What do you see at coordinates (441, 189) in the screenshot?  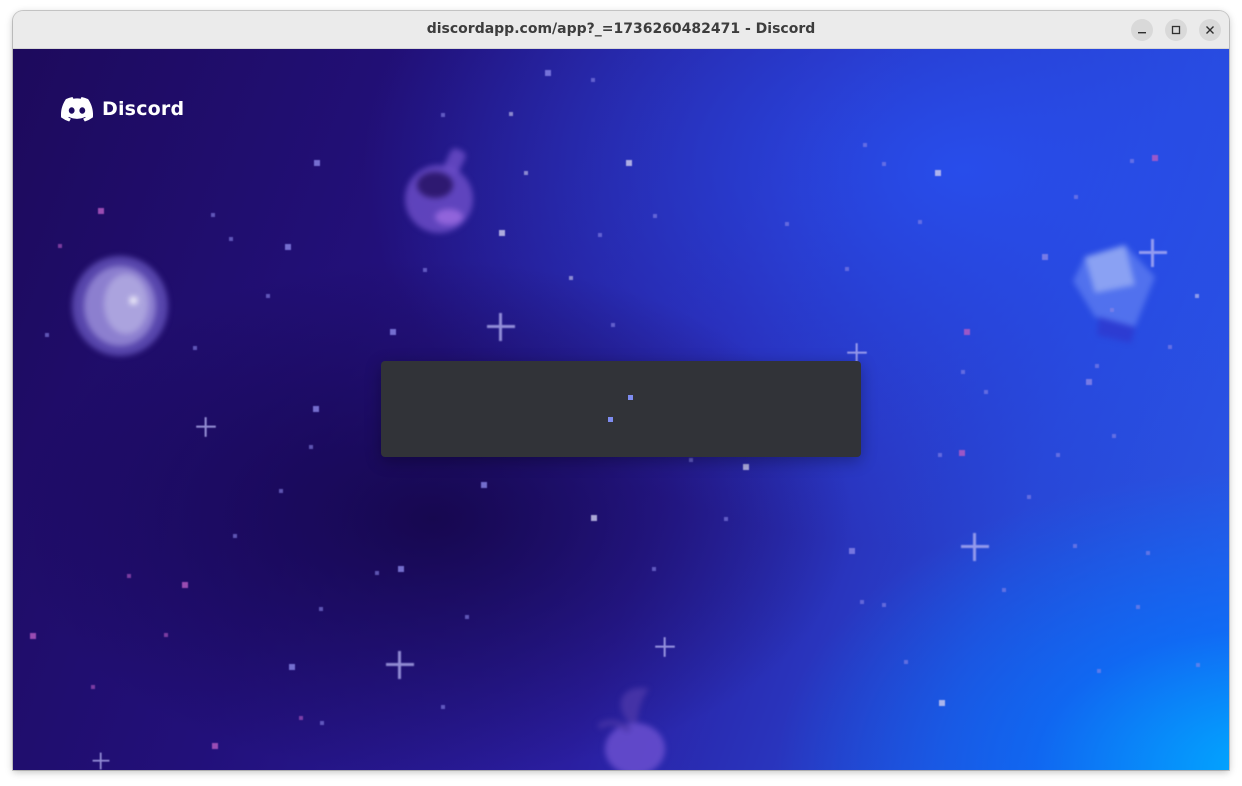 I see `potion-flask-decoration` at bounding box center [441, 189].